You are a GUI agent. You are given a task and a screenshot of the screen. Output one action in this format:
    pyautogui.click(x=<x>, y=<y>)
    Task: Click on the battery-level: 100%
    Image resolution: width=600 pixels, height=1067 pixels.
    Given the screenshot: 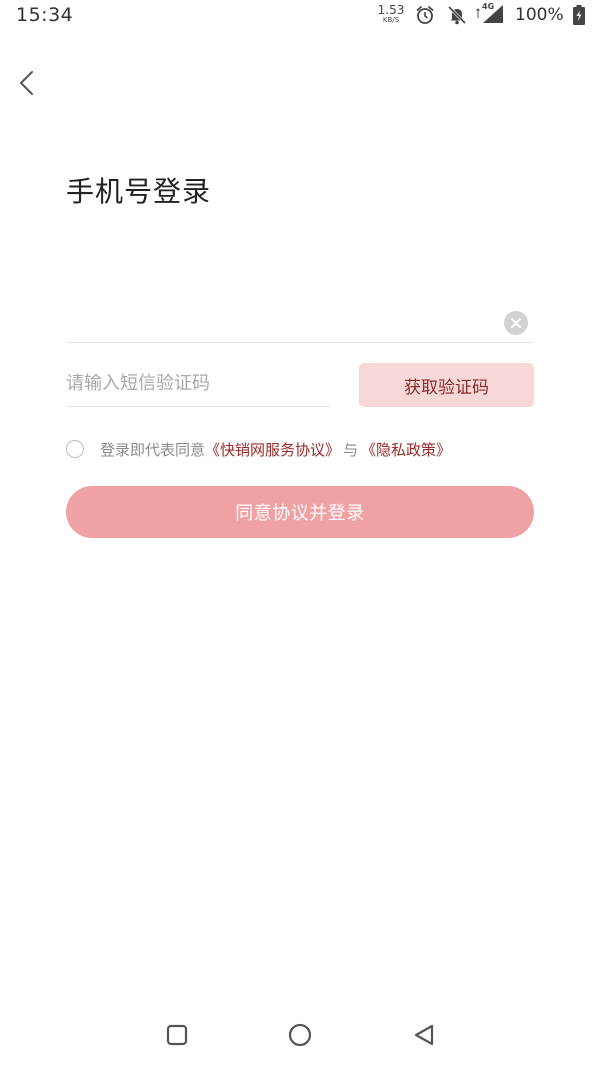 What is the action you would take?
    pyautogui.click(x=539, y=15)
    